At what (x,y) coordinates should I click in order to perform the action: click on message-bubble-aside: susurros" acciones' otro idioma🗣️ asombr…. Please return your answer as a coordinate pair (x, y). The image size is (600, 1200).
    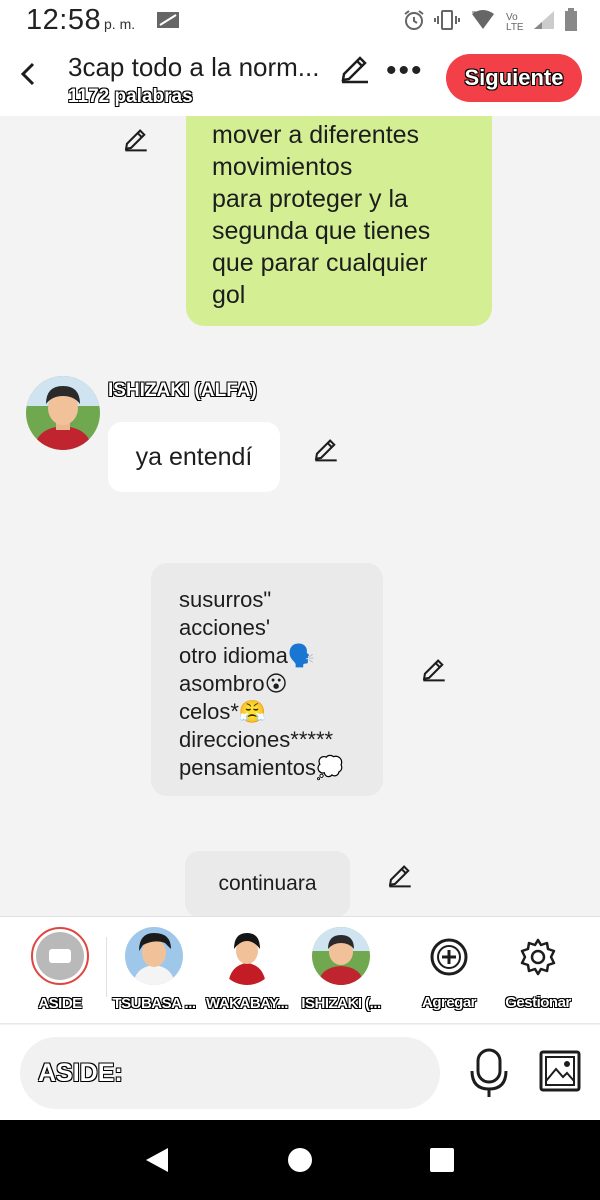
    Looking at the image, I should click on (267, 679).